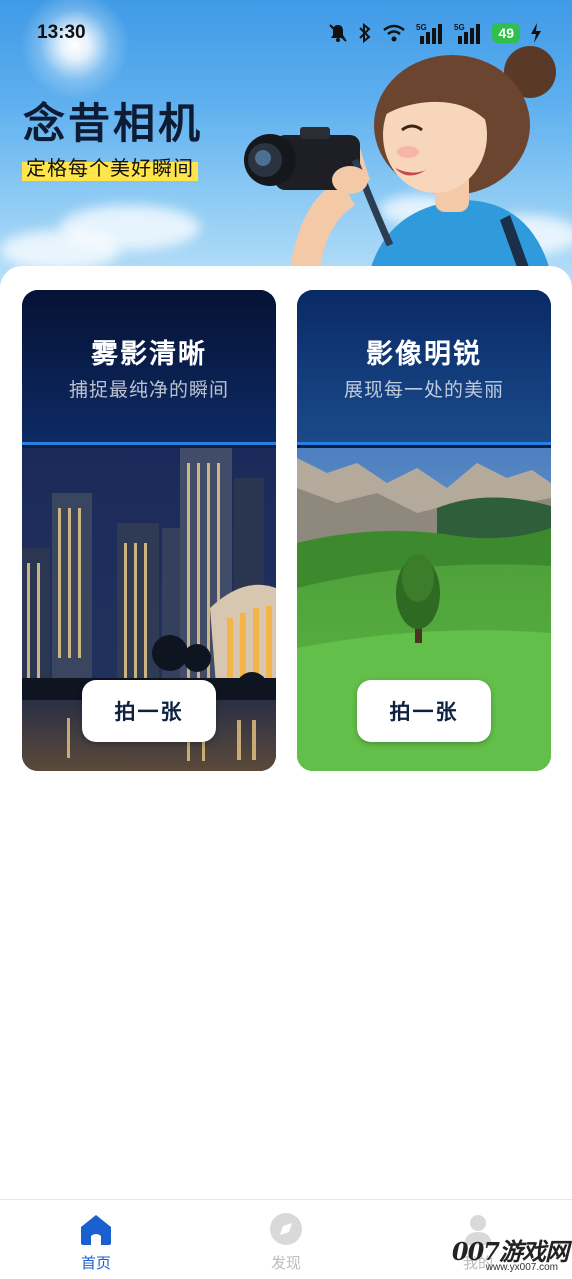 The width and height of the screenshot is (572, 1279). What do you see at coordinates (536, 33) in the screenshot?
I see `charging-icon` at bounding box center [536, 33].